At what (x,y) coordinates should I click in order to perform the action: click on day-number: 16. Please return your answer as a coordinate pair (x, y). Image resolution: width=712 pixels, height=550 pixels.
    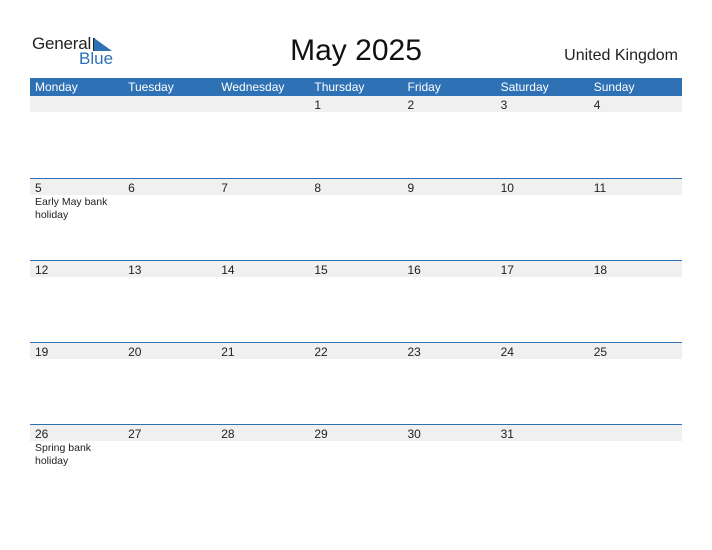
    Looking at the image, I should click on (414, 270).